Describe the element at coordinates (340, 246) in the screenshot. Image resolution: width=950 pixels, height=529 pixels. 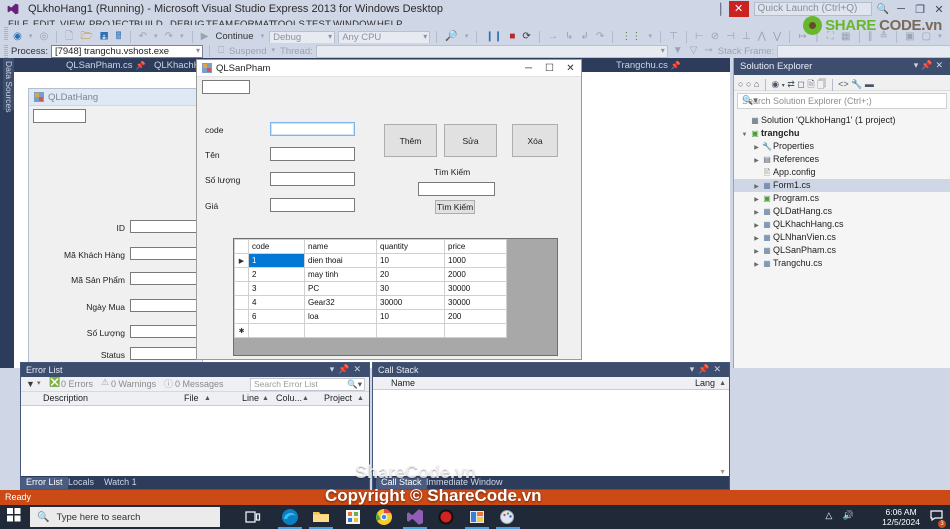
I see `column-header-name: name` at that location.